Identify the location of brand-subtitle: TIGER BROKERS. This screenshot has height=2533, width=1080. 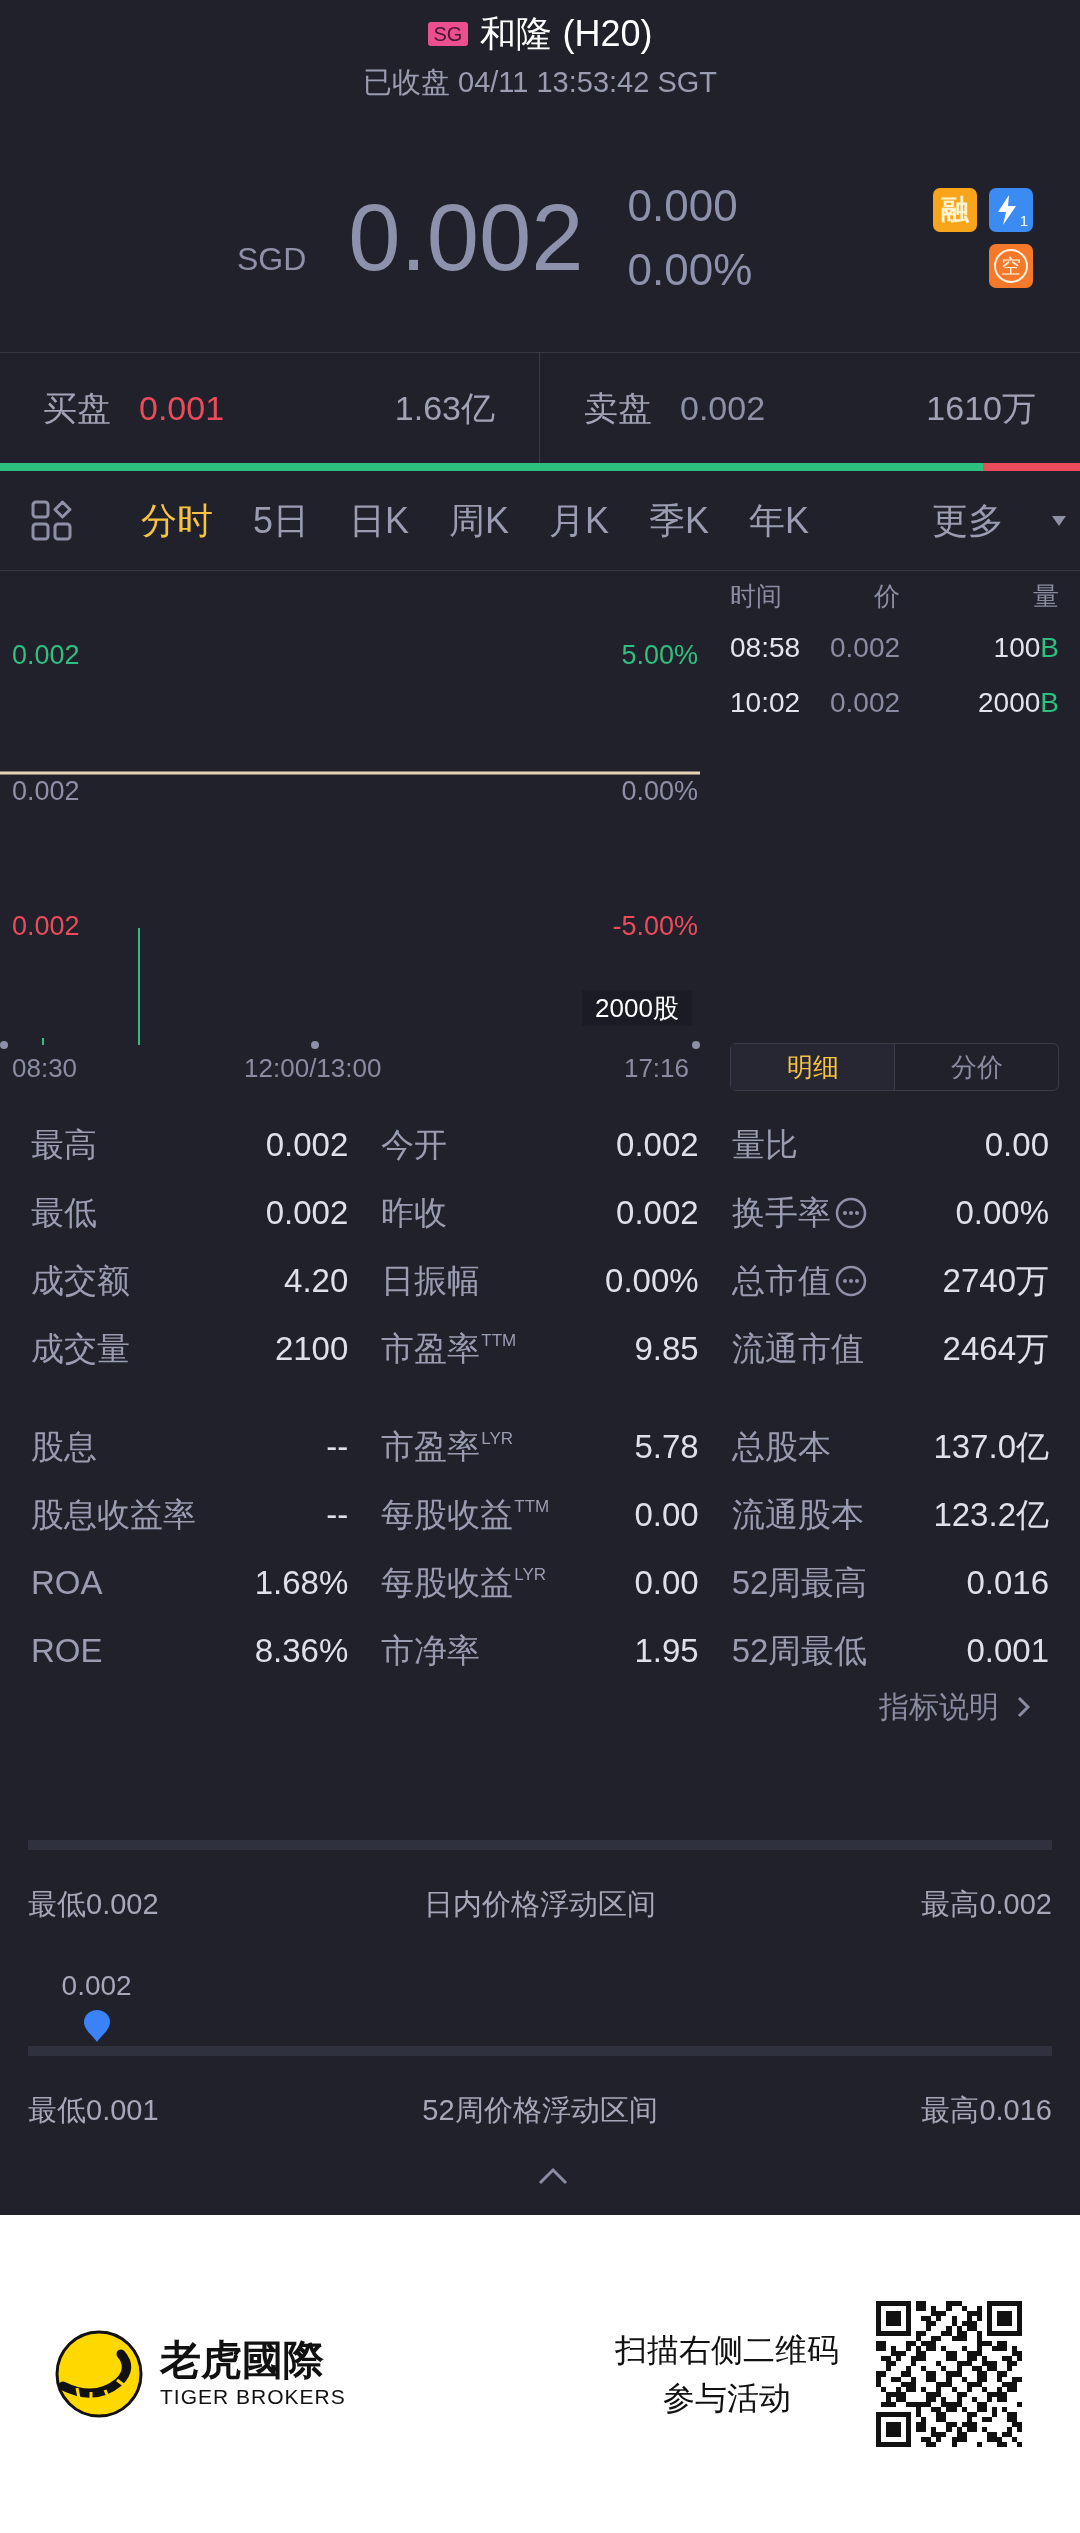
(253, 2397).